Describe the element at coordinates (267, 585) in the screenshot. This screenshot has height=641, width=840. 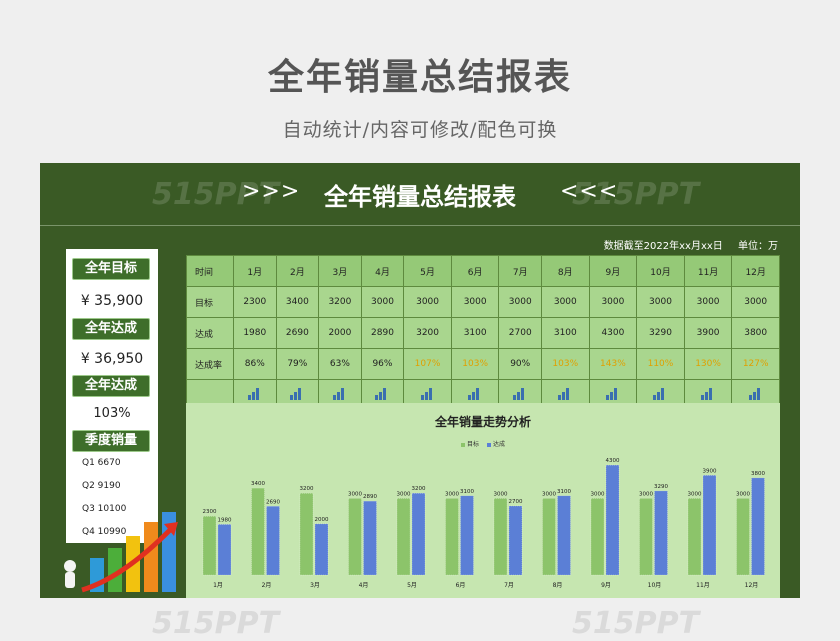
I see `x-tick-label: 2月` at that location.